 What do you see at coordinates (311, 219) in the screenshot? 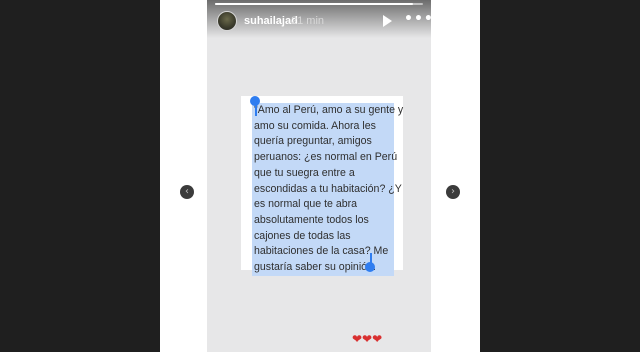
I see `quote-line: absolutamente todos los` at bounding box center [311, 219].